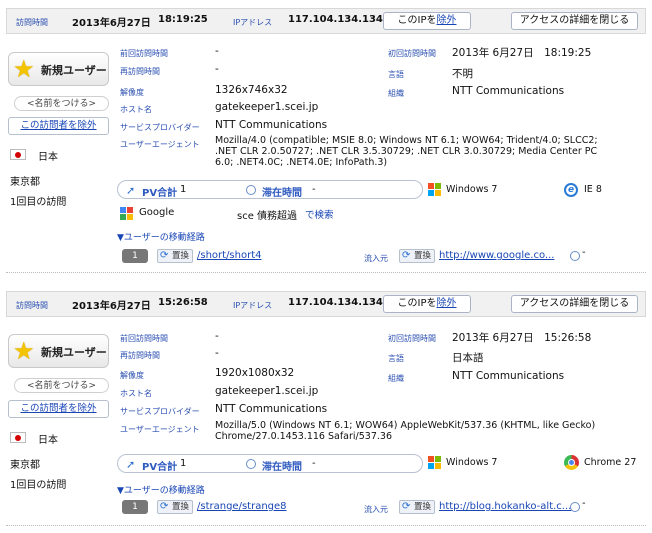  I want to click on route-path-link: /strange/strange8, so click(242, 506).